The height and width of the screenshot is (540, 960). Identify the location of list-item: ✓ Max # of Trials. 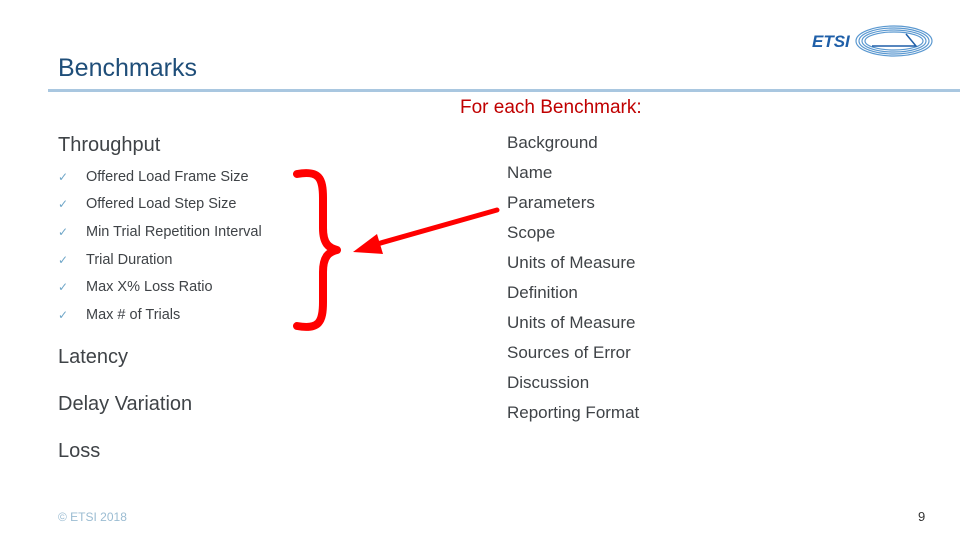
(160, 315).